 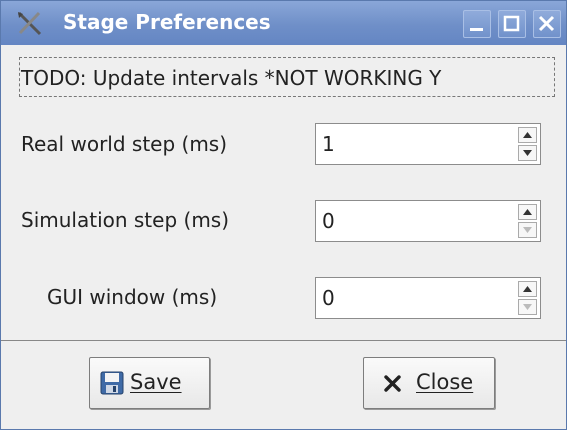 What do you see at coordinates (428, 221) in the screenshot?
I see `simulation-step-spinbox: 0` at bounding box center [428, 221].